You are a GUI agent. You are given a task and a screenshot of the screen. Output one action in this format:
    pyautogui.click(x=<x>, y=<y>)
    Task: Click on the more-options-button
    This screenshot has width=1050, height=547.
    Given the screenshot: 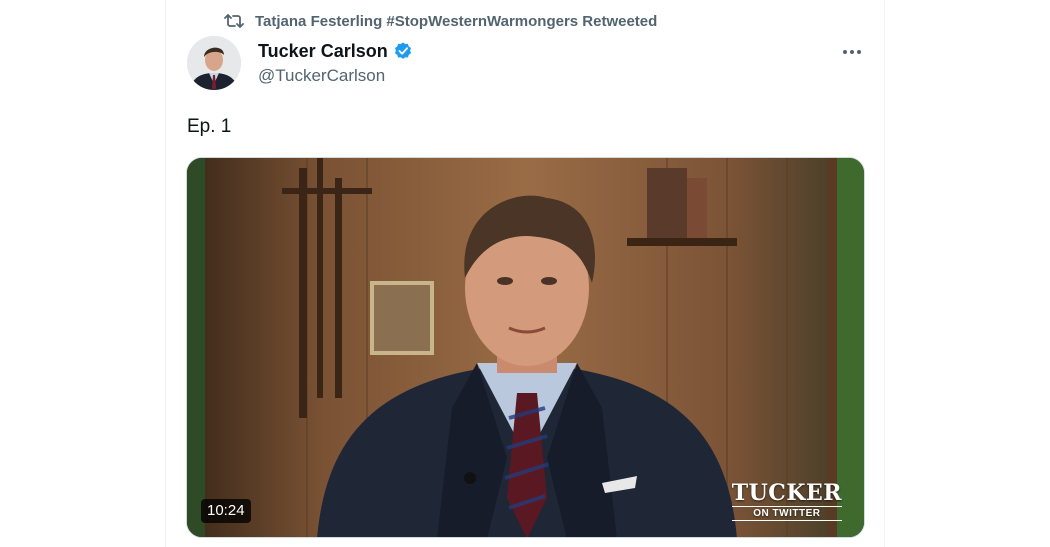 What is the action you would take?
    pyautogui.click(x=852, y=52)
    